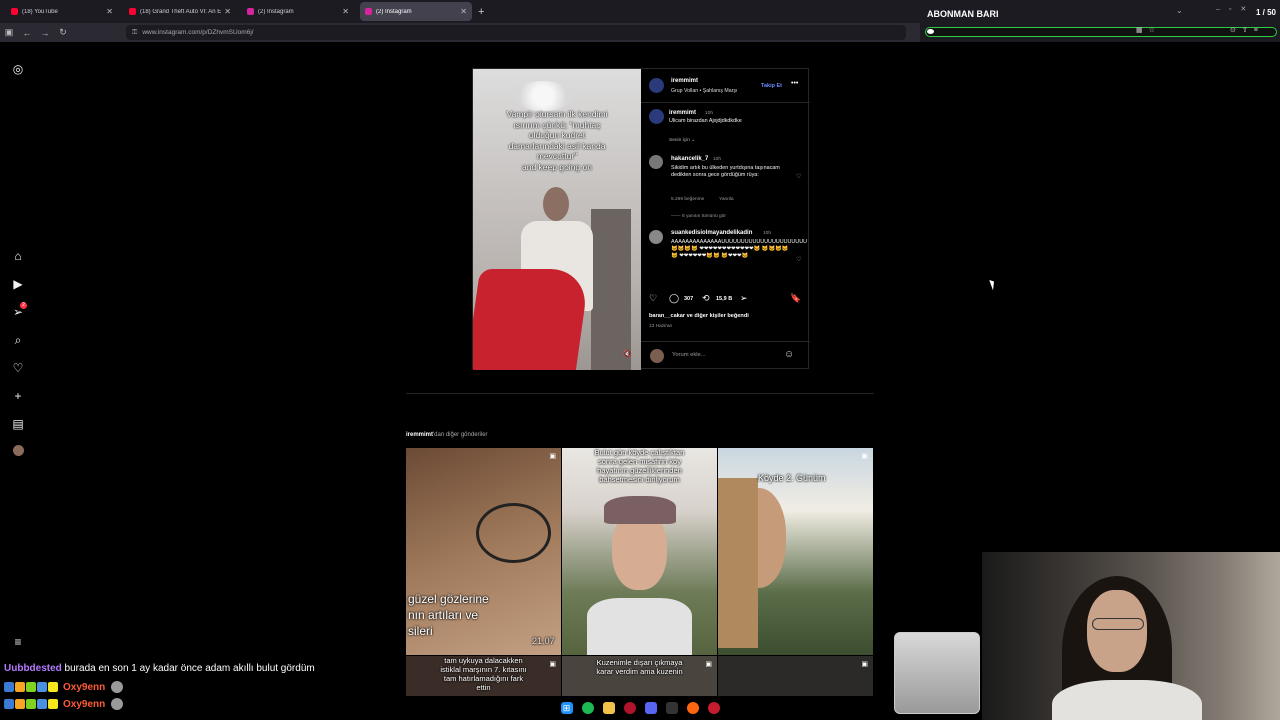 Image resolution: width=1280 pixels, height=720 pixels. What do you see at coordinates (18, 340) in the screenshot?
I see `search-icon: ⌕` at bounding box center [18, 340].